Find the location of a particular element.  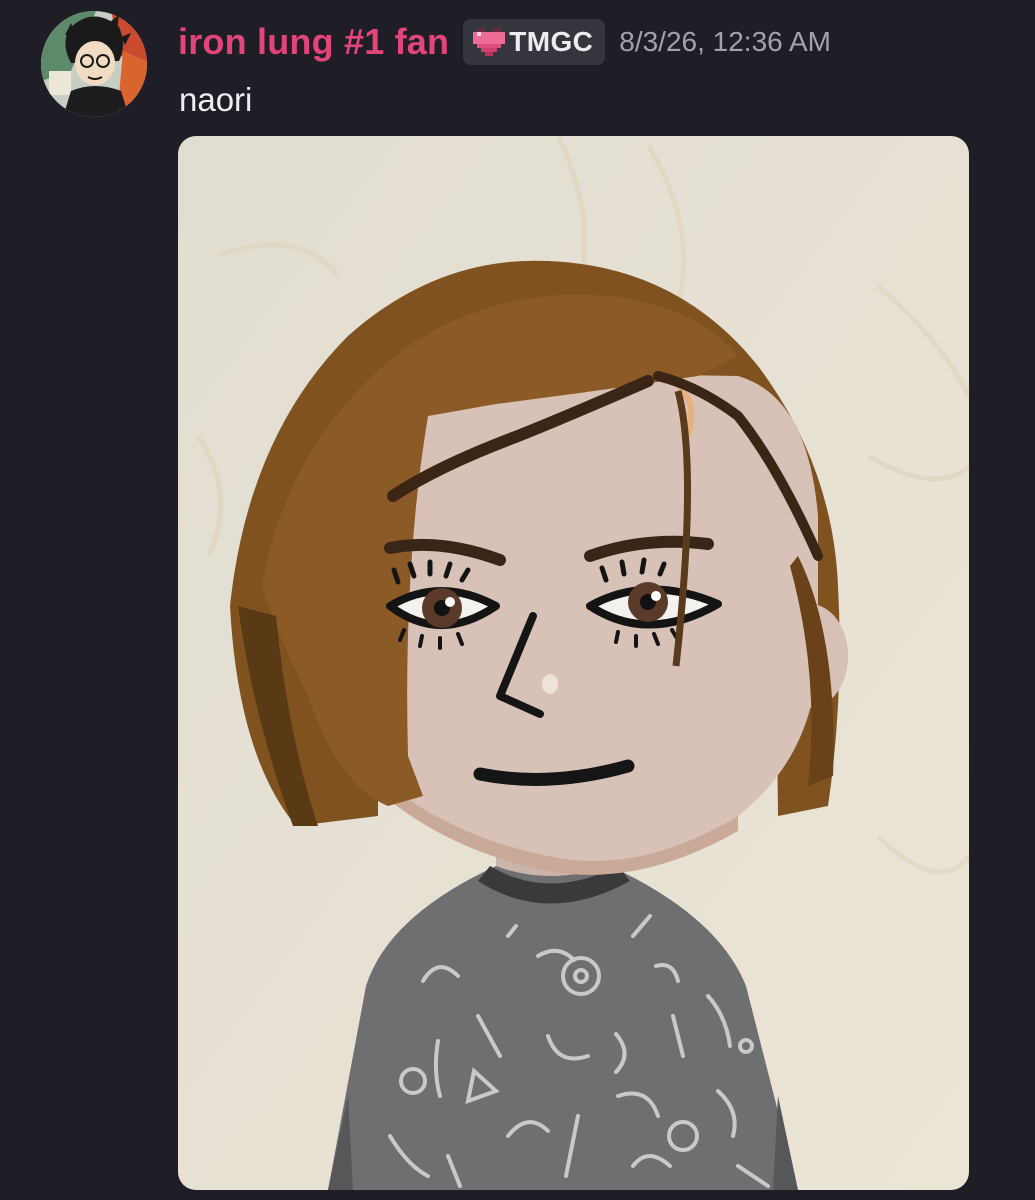

pink-heart-icon is located at coordinates (489, 42).